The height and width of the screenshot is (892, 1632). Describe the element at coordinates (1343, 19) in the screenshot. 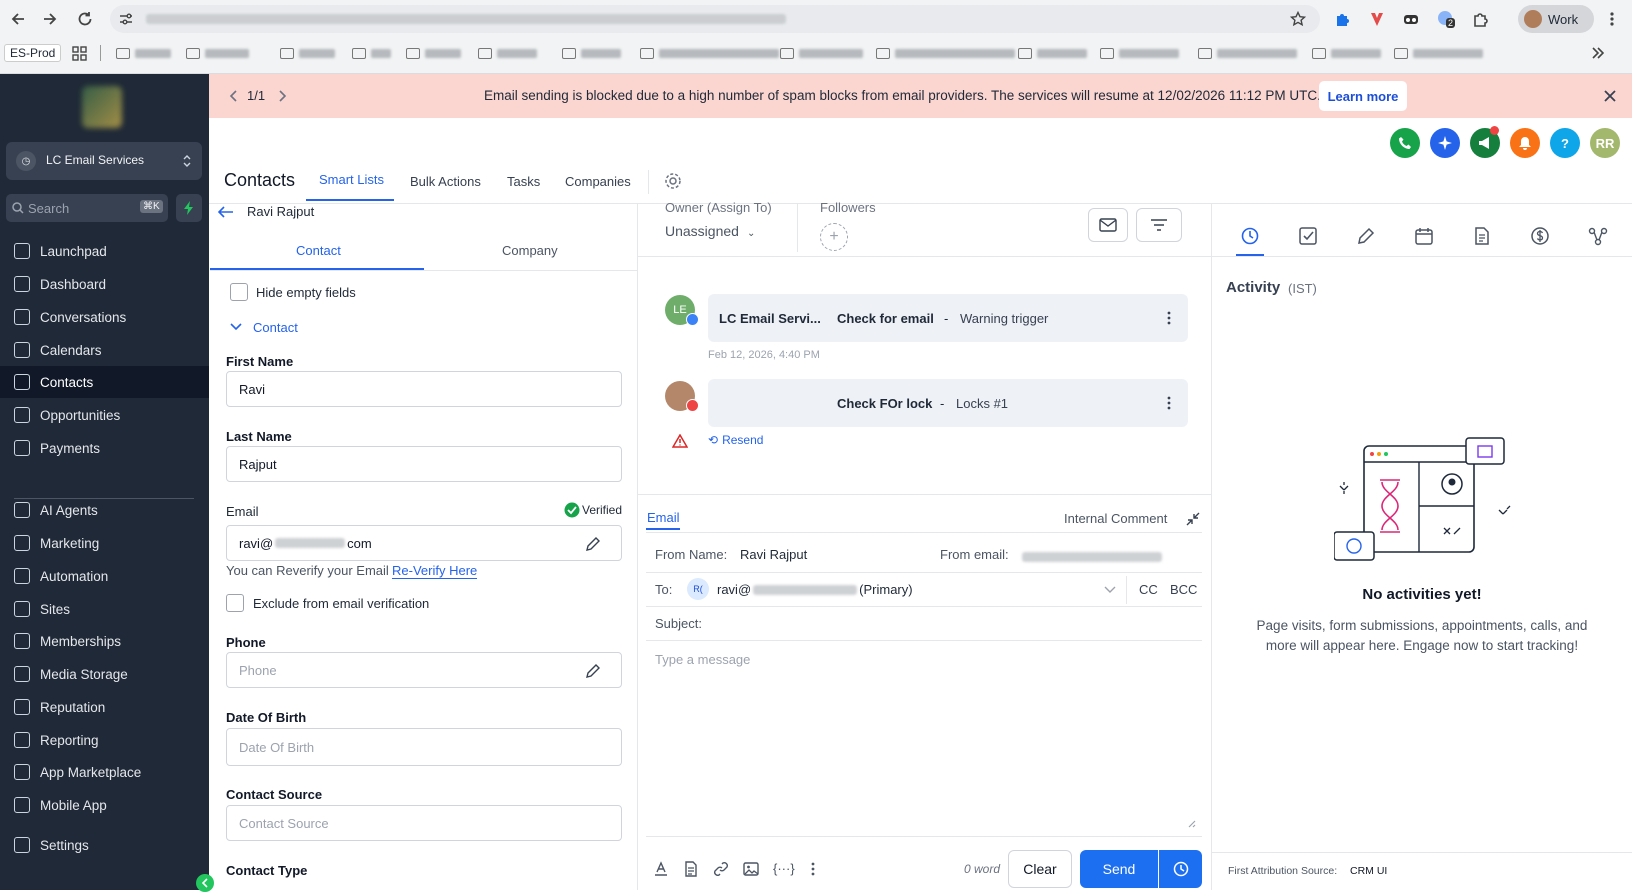

I see `extension-puzzle-icon` at that location.